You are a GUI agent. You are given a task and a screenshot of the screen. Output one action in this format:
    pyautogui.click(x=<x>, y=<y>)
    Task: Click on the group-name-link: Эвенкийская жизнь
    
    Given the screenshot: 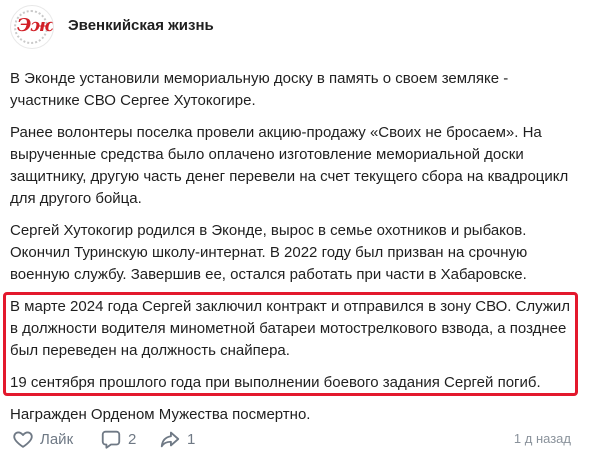 What is the action you would take?
    pyautogui.click(x=141, y=25)
    